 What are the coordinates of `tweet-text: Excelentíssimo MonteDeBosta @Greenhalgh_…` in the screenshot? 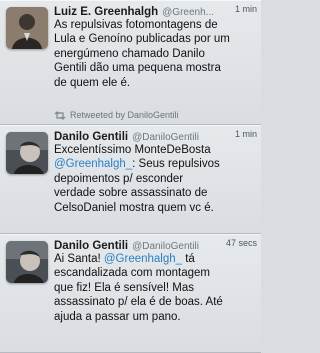 It's located at (154, 179).